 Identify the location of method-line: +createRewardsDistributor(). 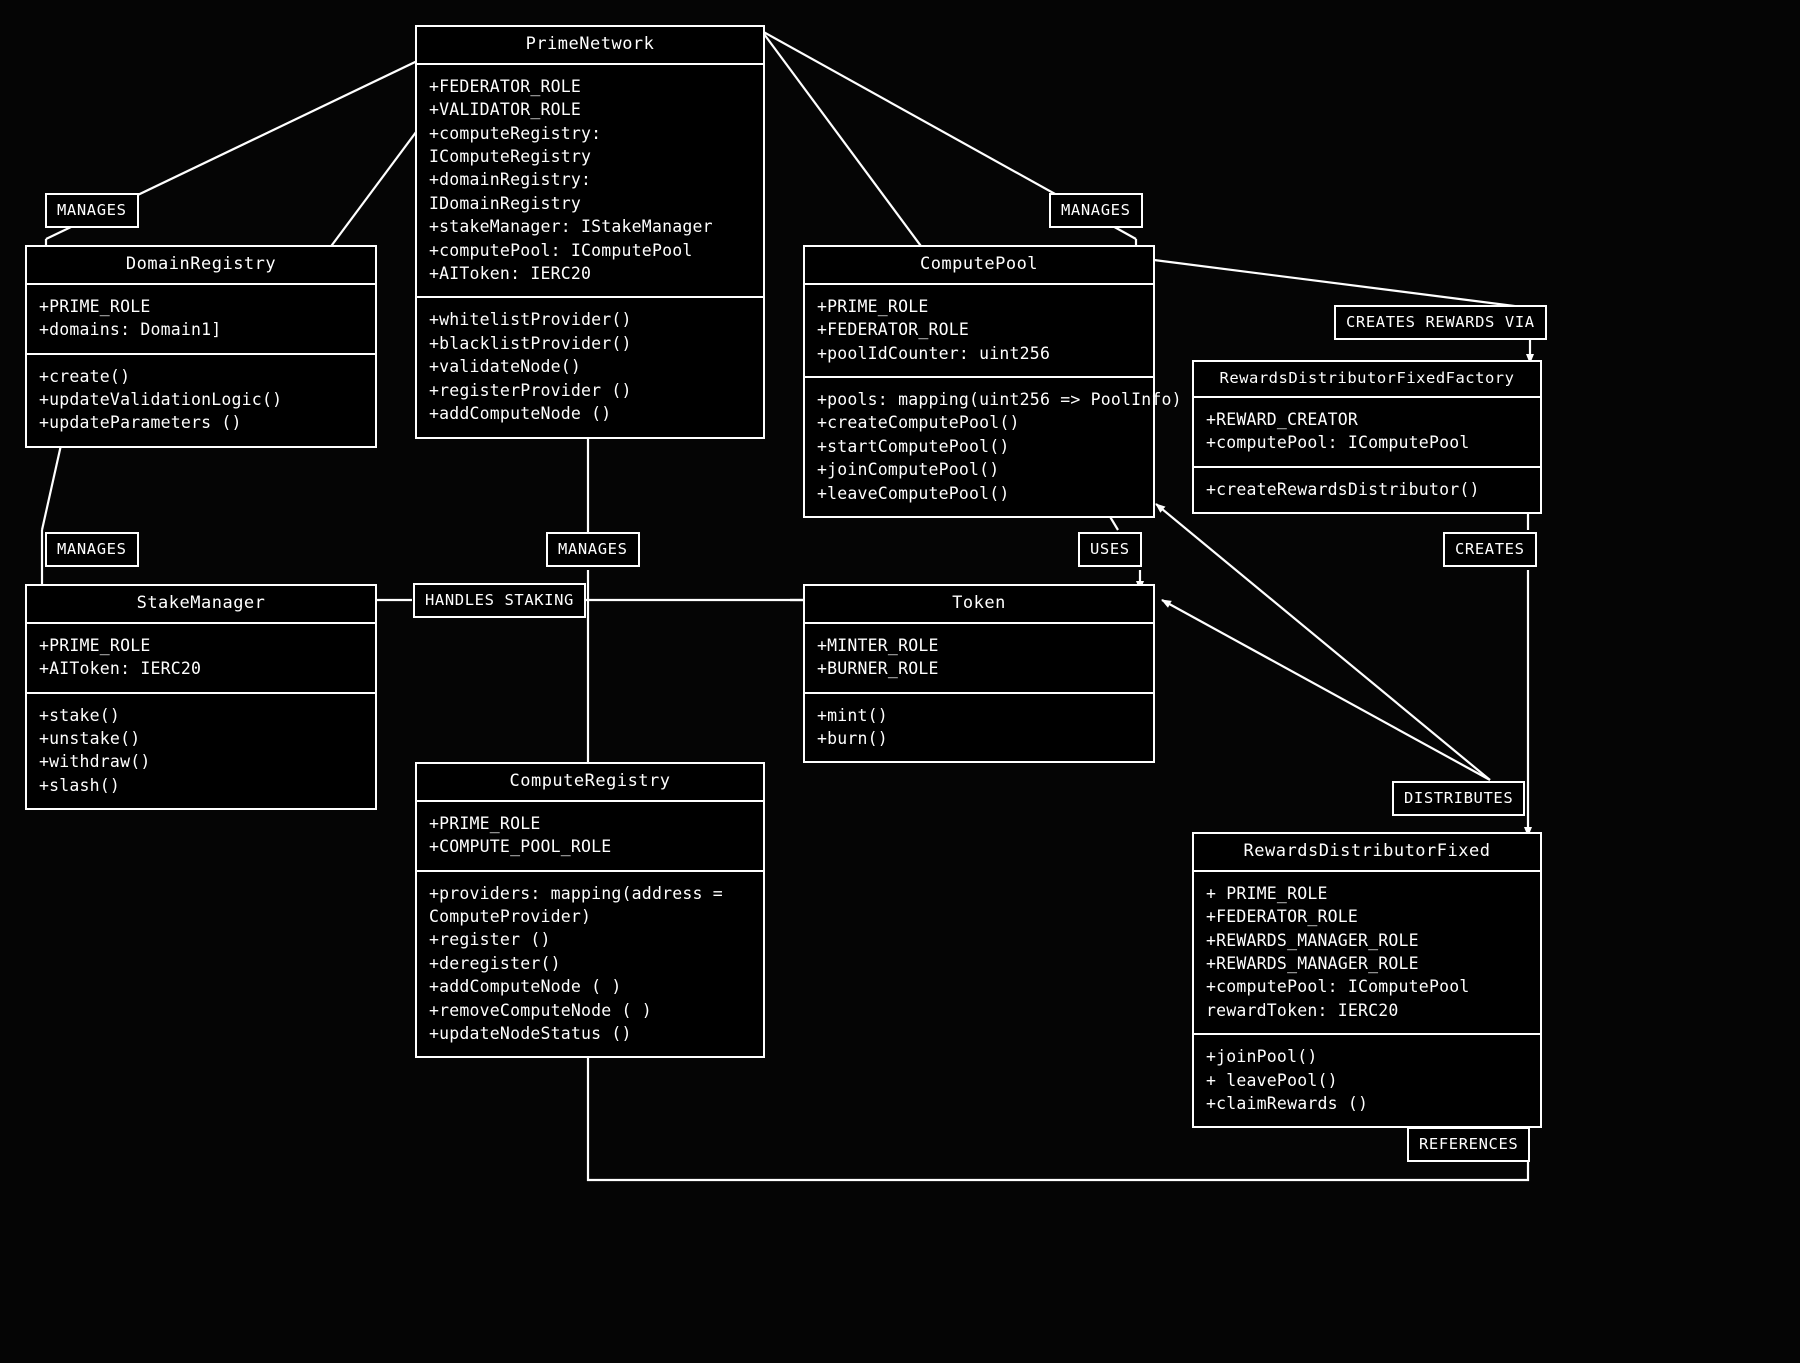
(1343, 489).